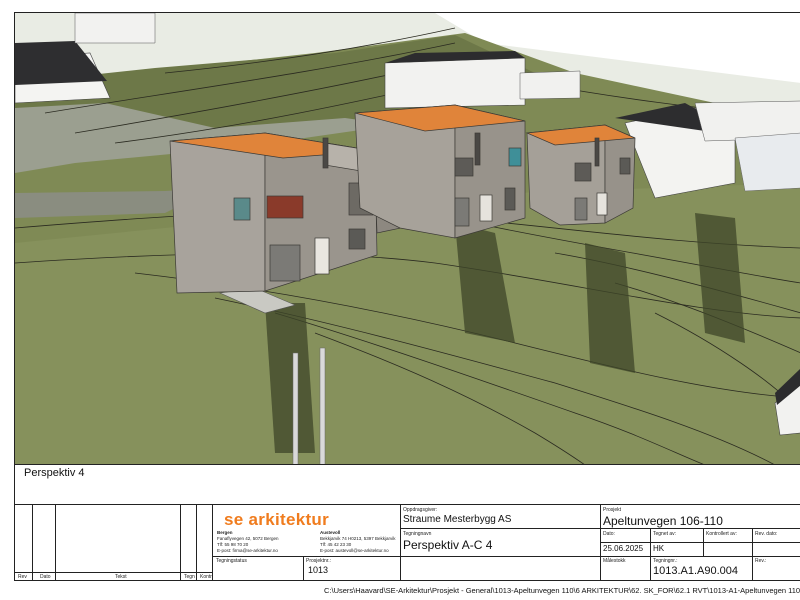  What do you see at coordinates (22, 577) in the screenshot?
I see `rev-header-rev: Rev` at bounding box center [22, 577].